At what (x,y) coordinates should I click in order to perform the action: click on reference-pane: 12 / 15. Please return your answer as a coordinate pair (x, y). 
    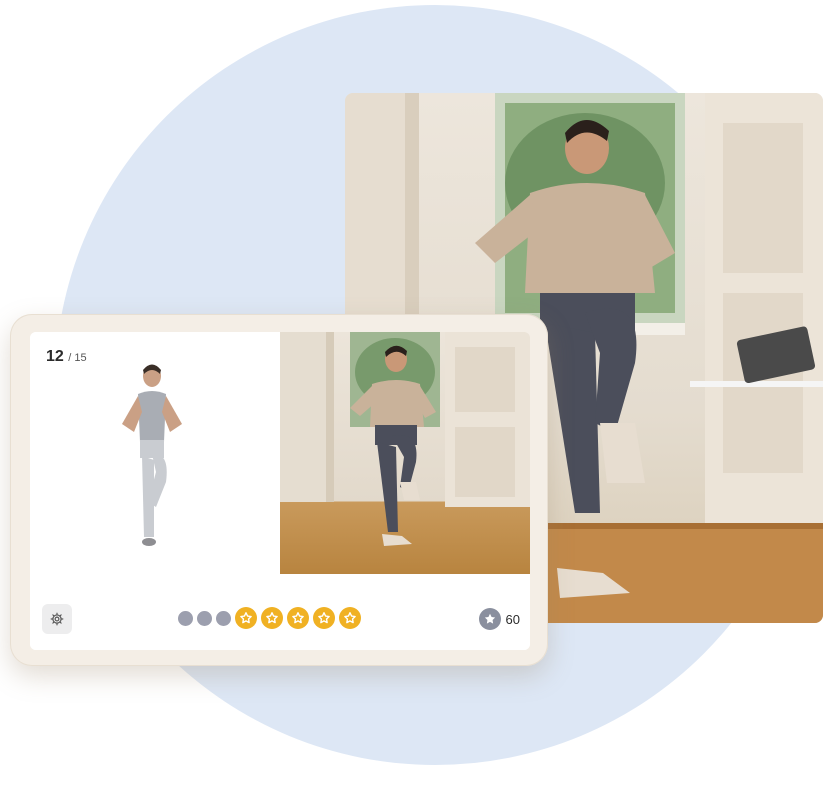
    Looking at the image, I should click on (155, 453).